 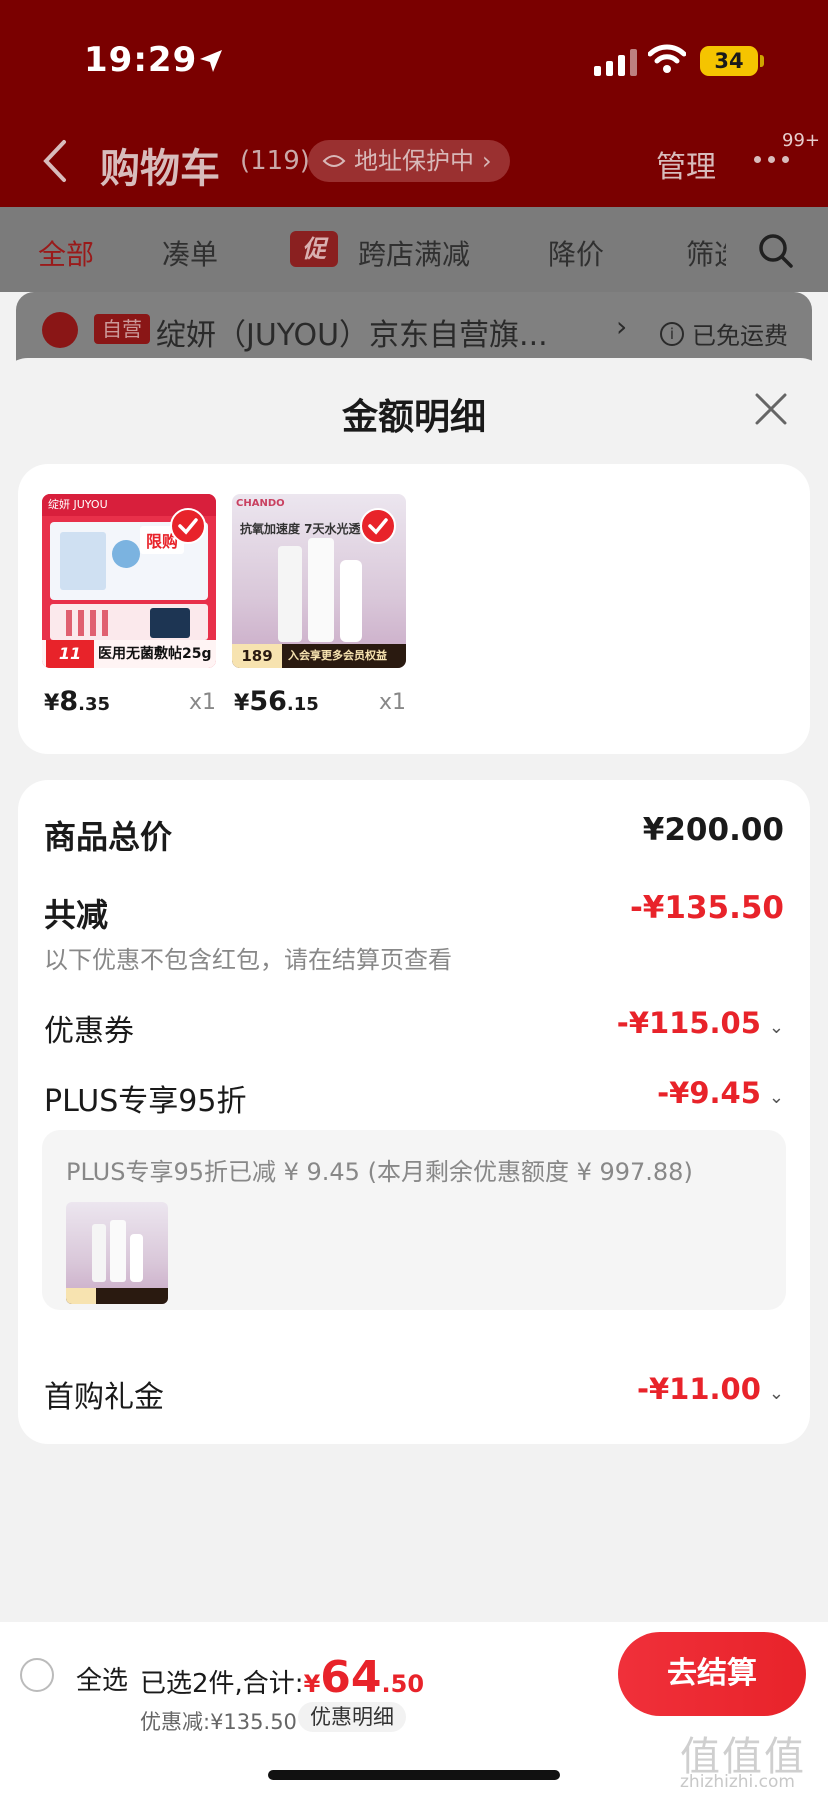 What do you see at coordinates (706, 253) in the screenshot?
I see `tab-filter: 筛选` at bounding box center [706, 253].